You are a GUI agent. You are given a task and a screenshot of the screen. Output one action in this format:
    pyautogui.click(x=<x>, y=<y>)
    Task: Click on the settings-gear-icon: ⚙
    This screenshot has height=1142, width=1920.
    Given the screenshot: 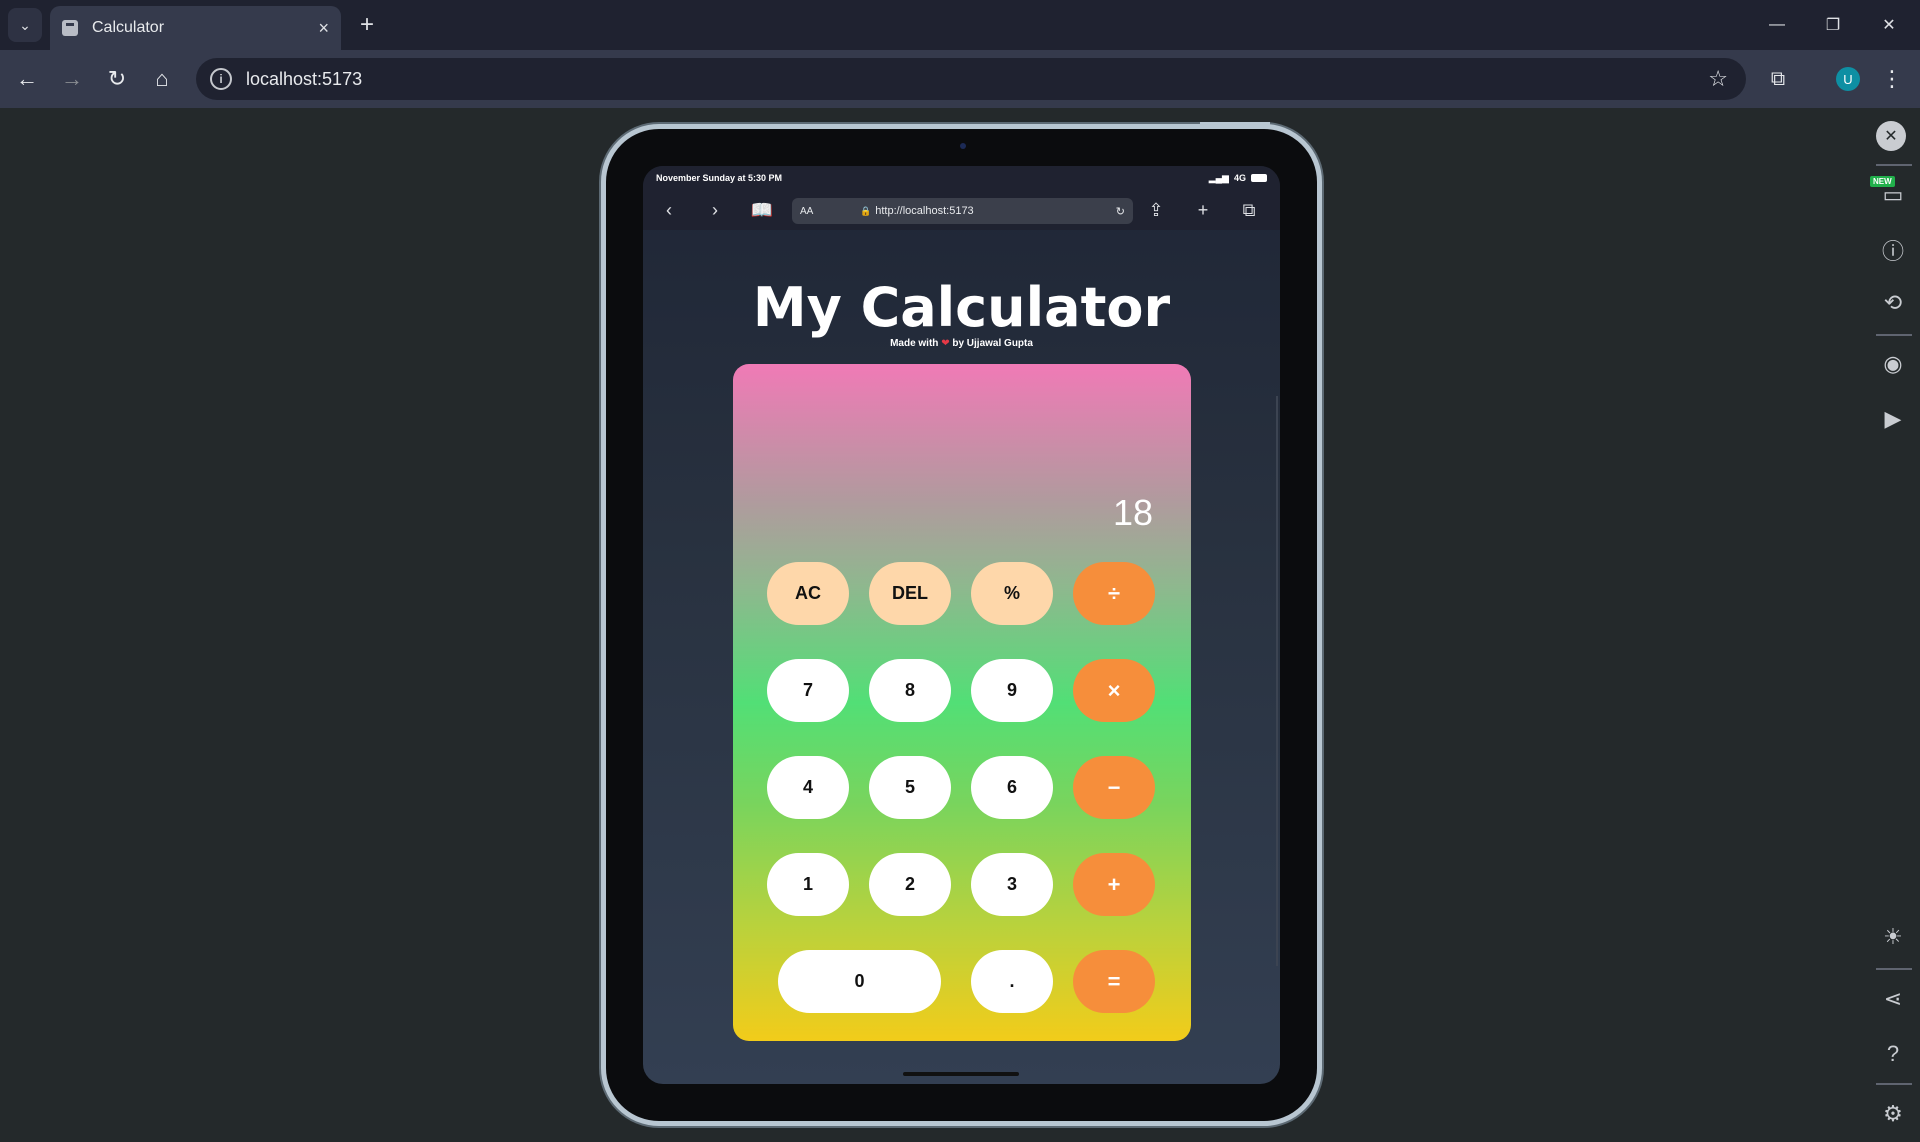 What is the action you would take?
    pyautogui.click(x=1893, y=1114)
    